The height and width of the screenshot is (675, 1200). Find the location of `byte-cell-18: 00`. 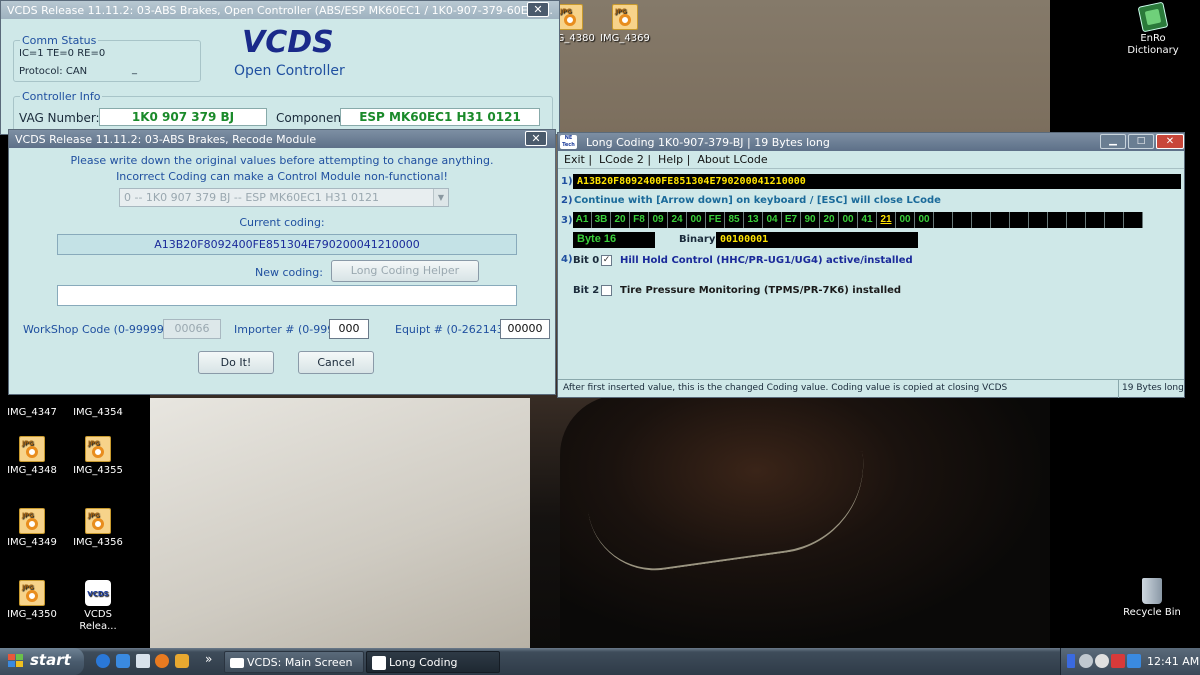

byte-cell-18: 00 is located at coordinates (924, 220).